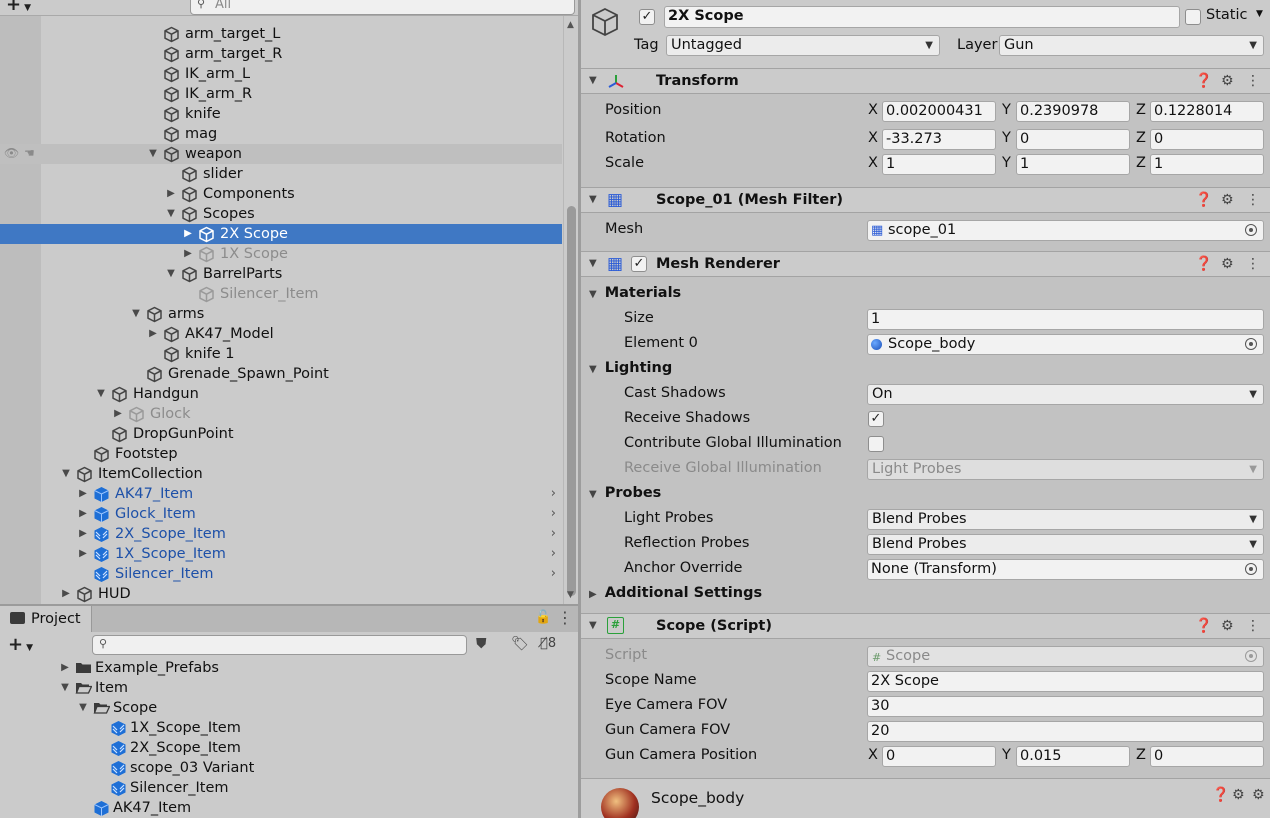  I want to click on static-dropdown-icon: ▼, so click(1259, 14).